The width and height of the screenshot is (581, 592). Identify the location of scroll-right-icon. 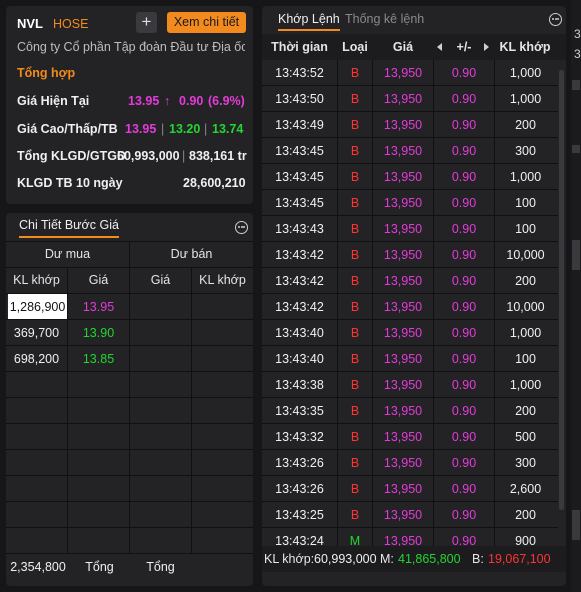
(486, 47).